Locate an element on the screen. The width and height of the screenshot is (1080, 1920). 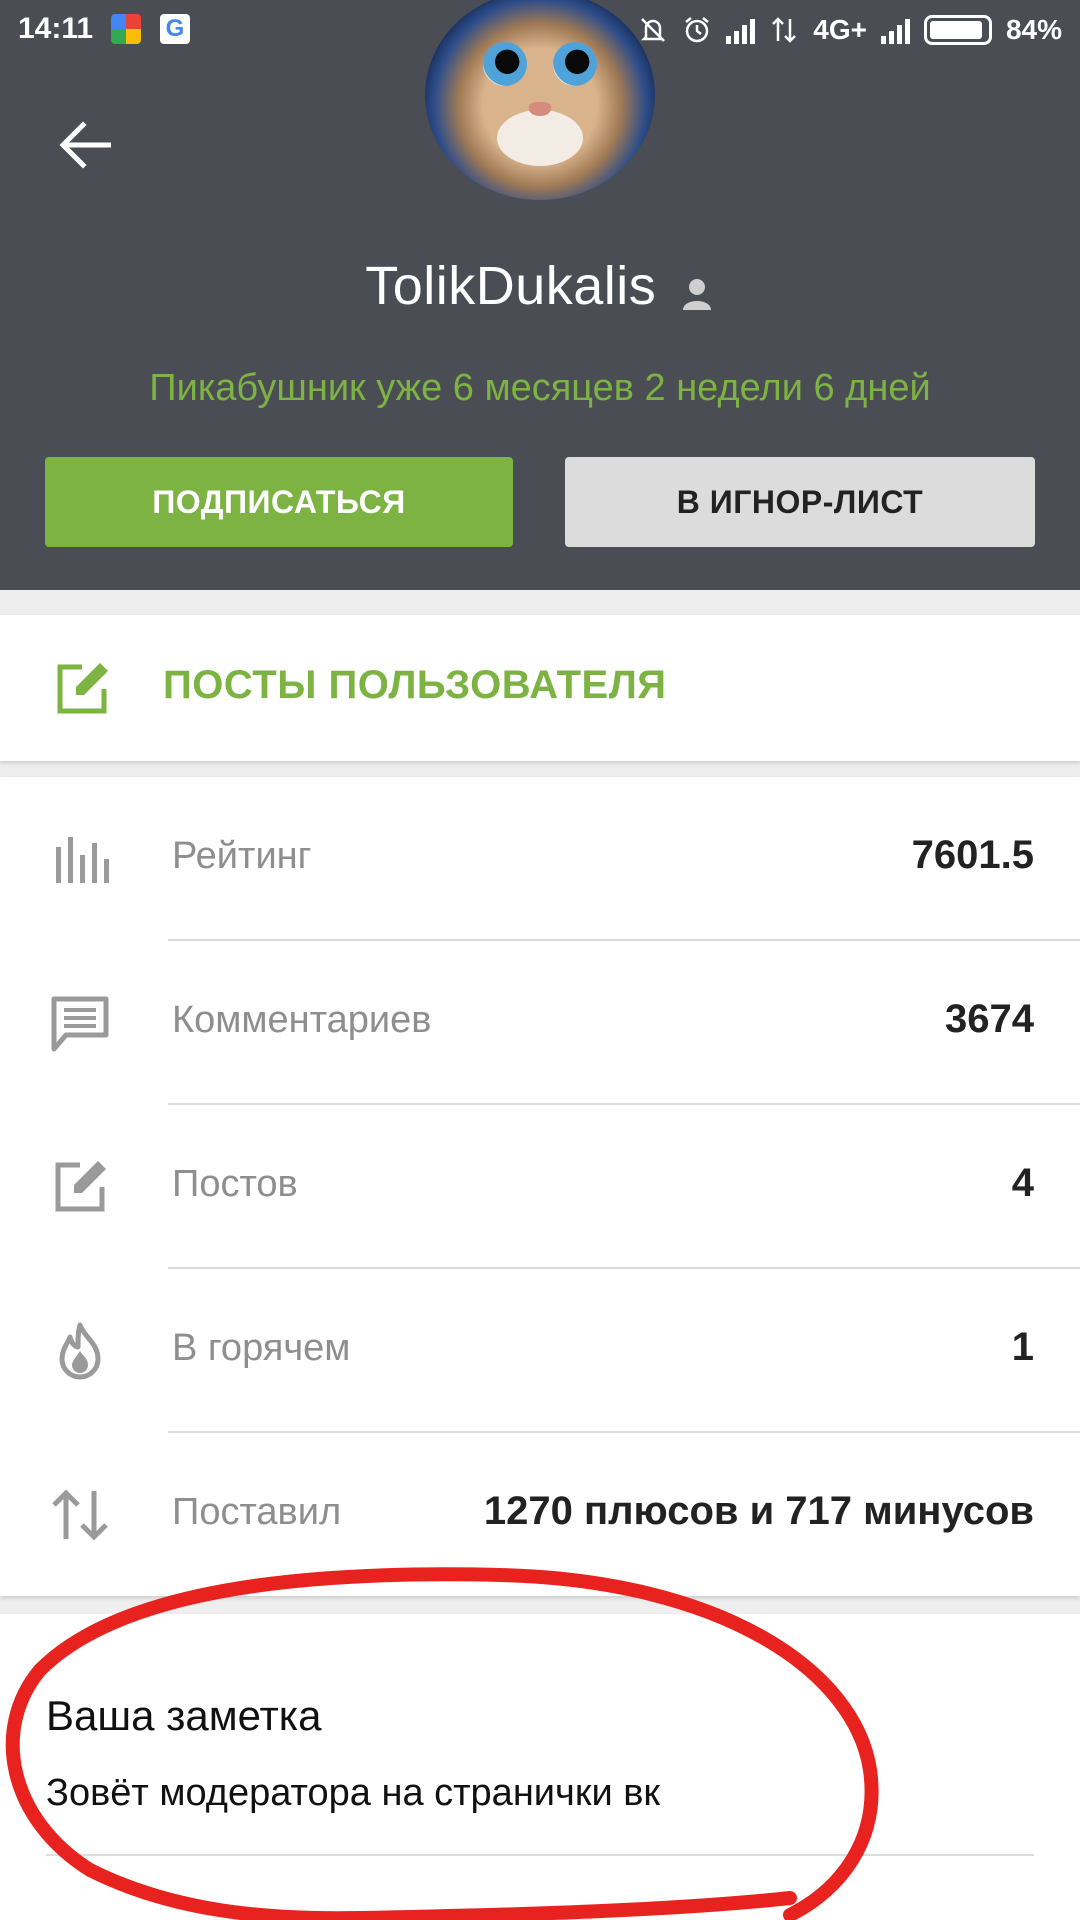
status-time: 14:11 is located at coordinates (56, 28).